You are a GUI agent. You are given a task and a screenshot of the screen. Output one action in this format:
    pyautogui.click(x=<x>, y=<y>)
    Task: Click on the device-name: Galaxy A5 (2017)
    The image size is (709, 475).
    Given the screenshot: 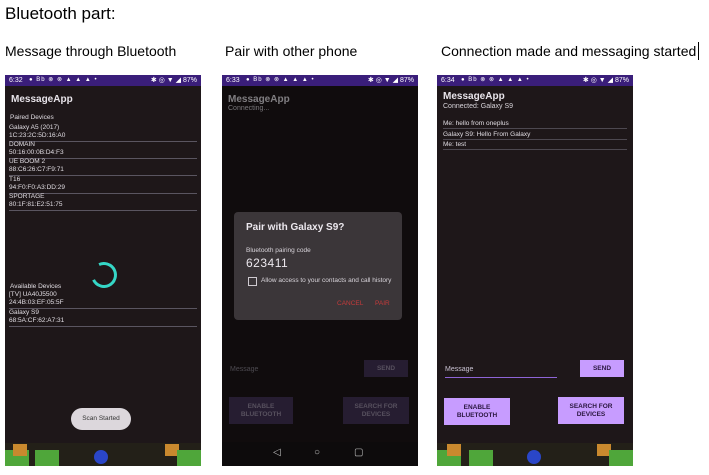 What is the action you would take?
    pyautogui.click(x=34, y=127)
    